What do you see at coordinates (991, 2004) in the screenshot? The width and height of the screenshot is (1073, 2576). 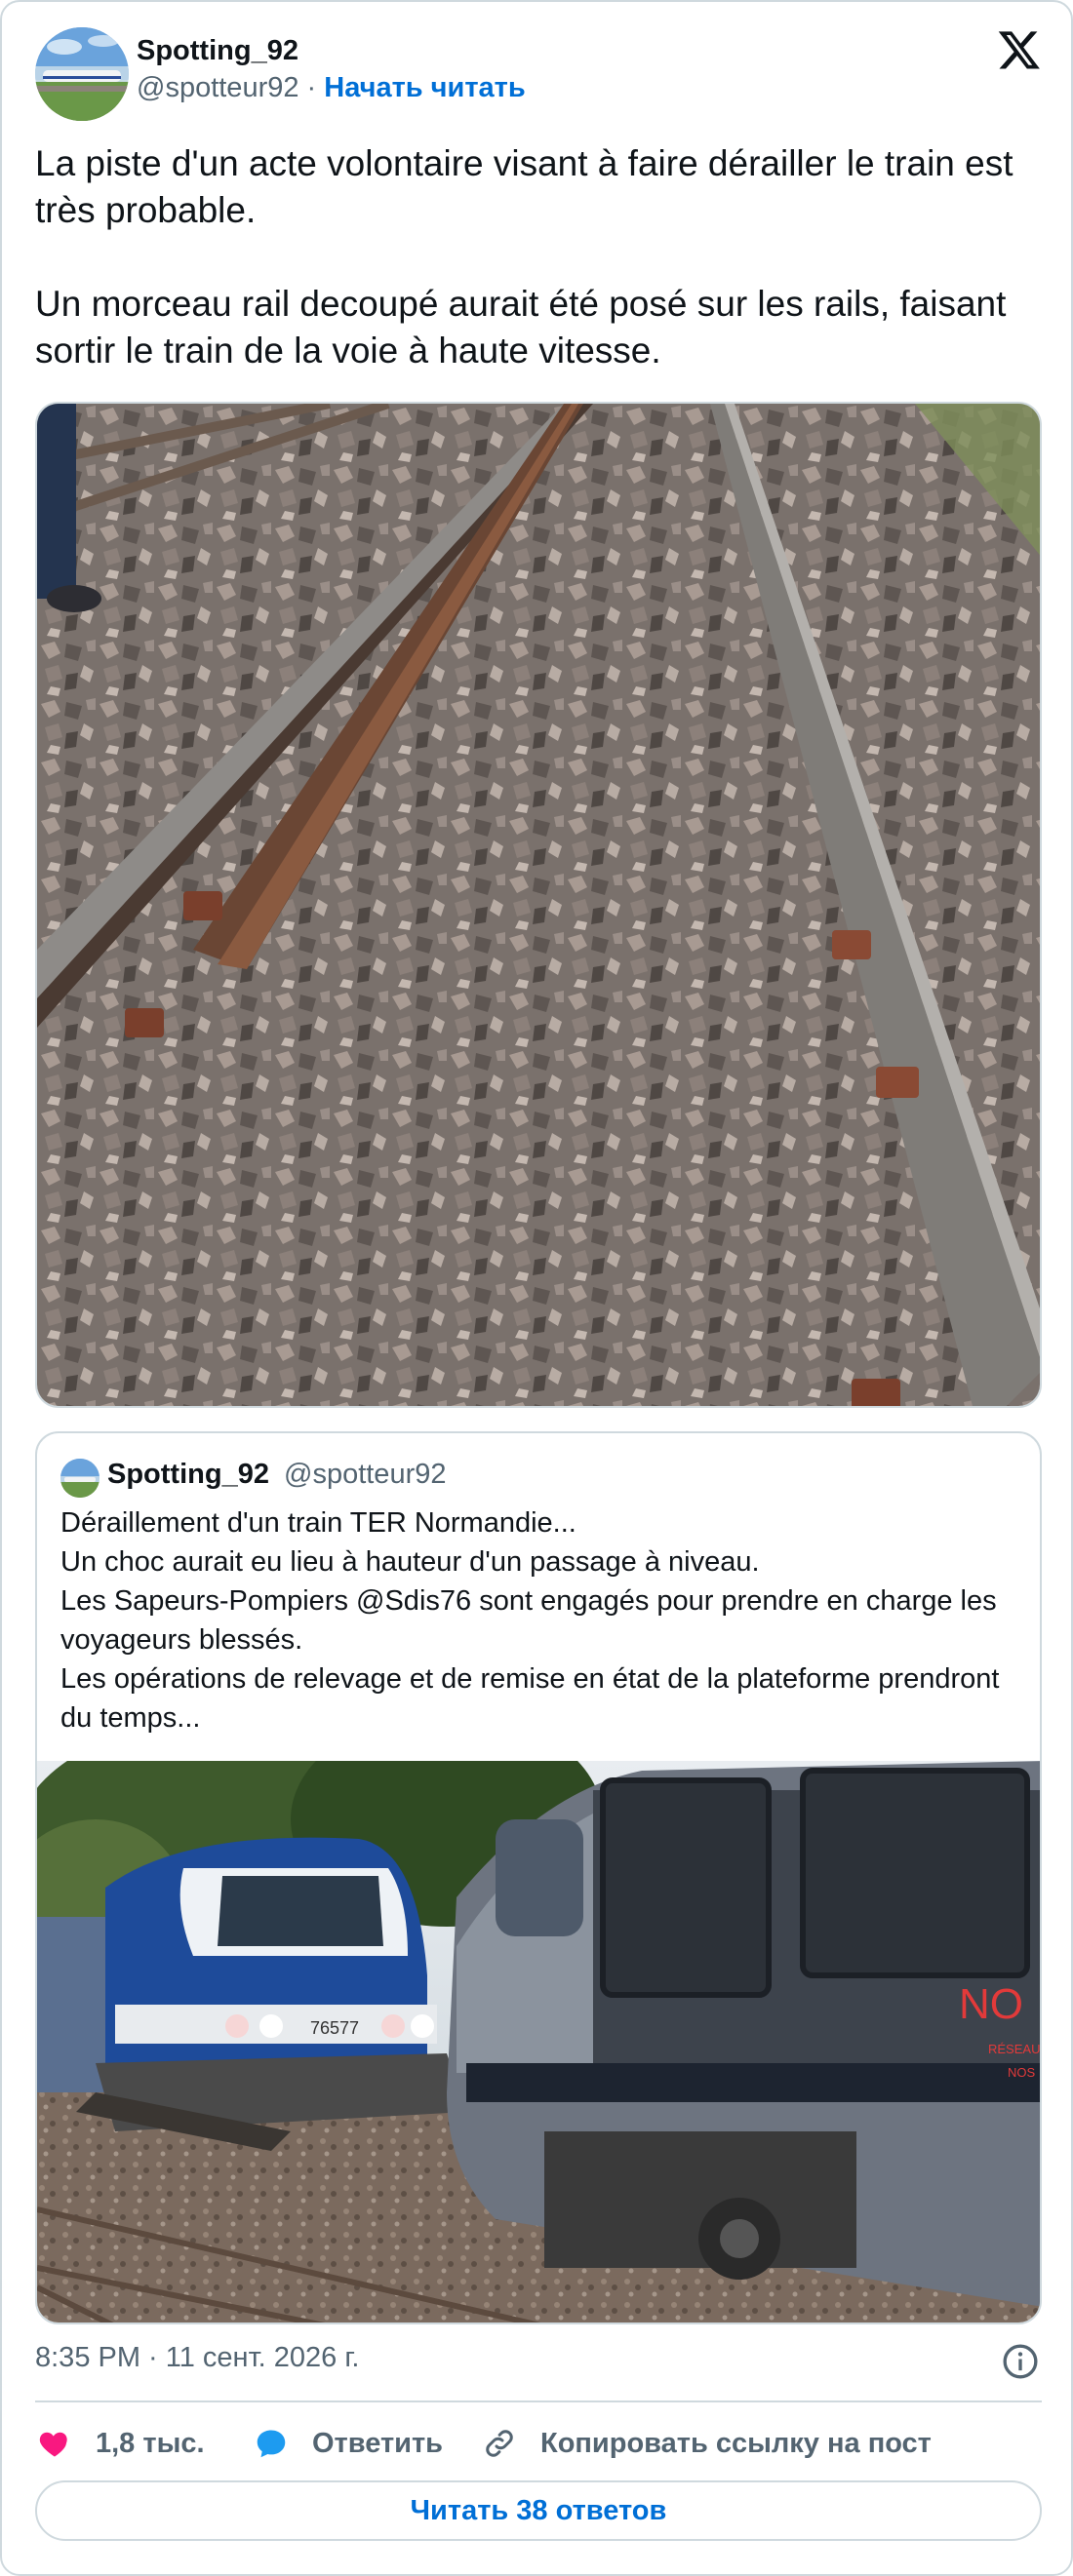 I see `train-livery-text: NO` at bounding box center [991, 2004].